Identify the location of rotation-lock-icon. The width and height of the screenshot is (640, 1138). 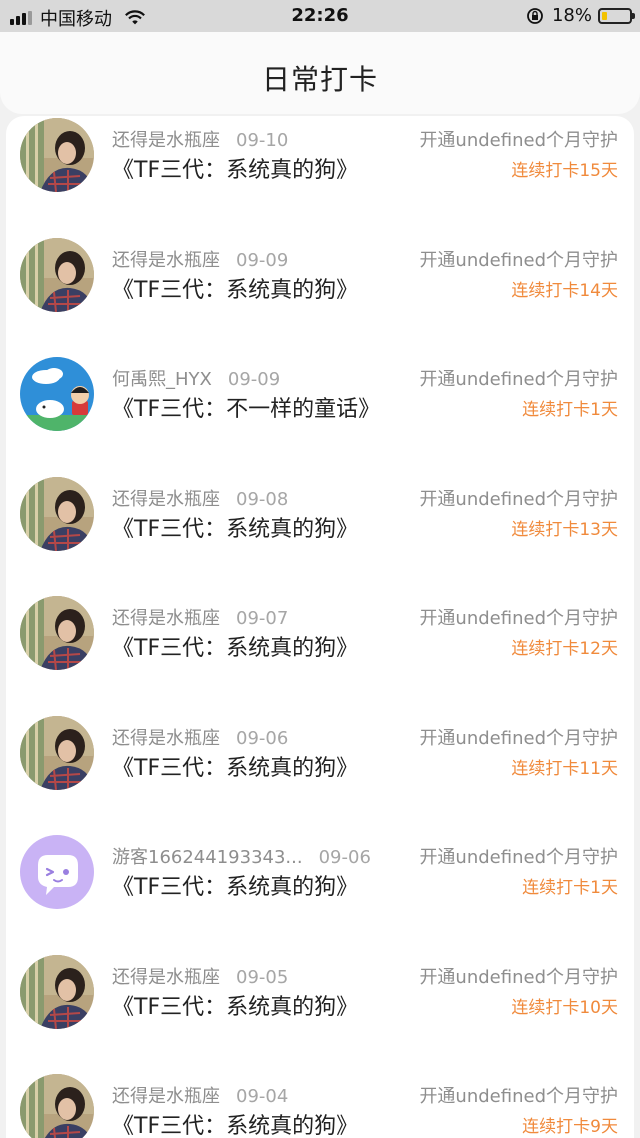
(535, 15).